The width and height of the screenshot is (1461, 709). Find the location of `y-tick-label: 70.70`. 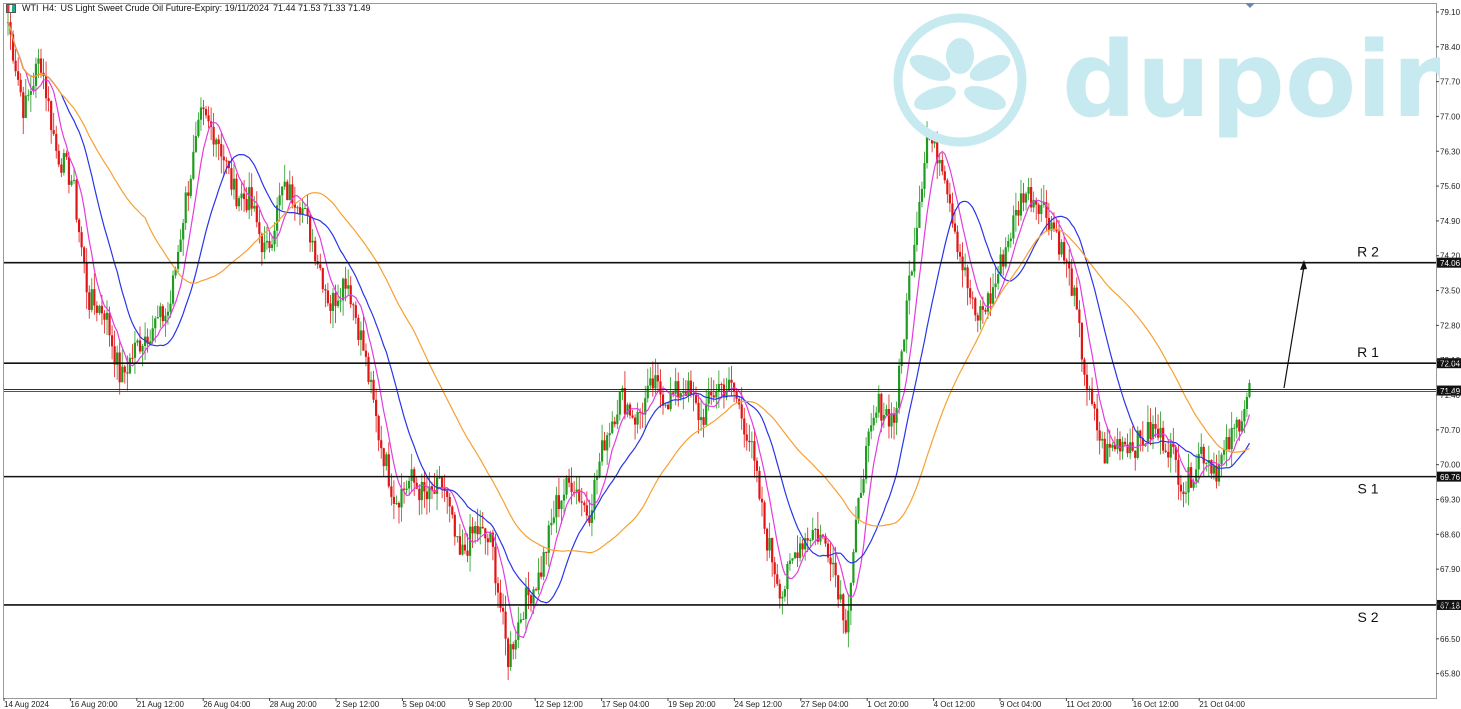

y-tick-label: 70.70 is located at coordinates (1450, 430).